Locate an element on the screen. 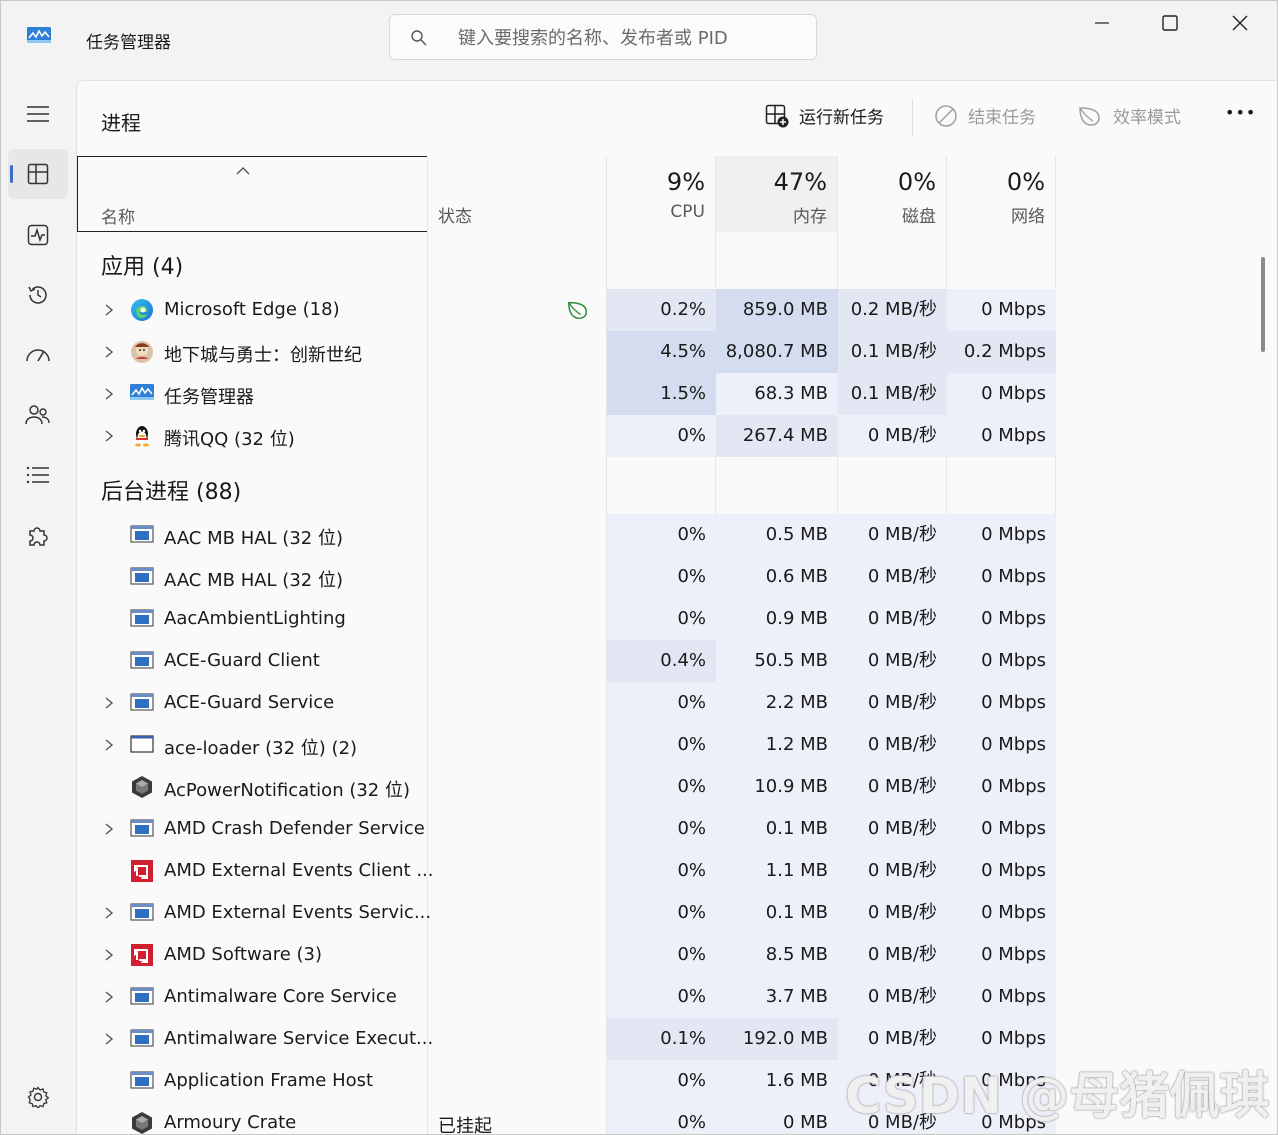 The image size is (1278, 1135). process-row: AAC MB HAL (32 位) 0% 0.5 MB 0 MB/秒 0 Mbps is located at coordinates (567, 535).